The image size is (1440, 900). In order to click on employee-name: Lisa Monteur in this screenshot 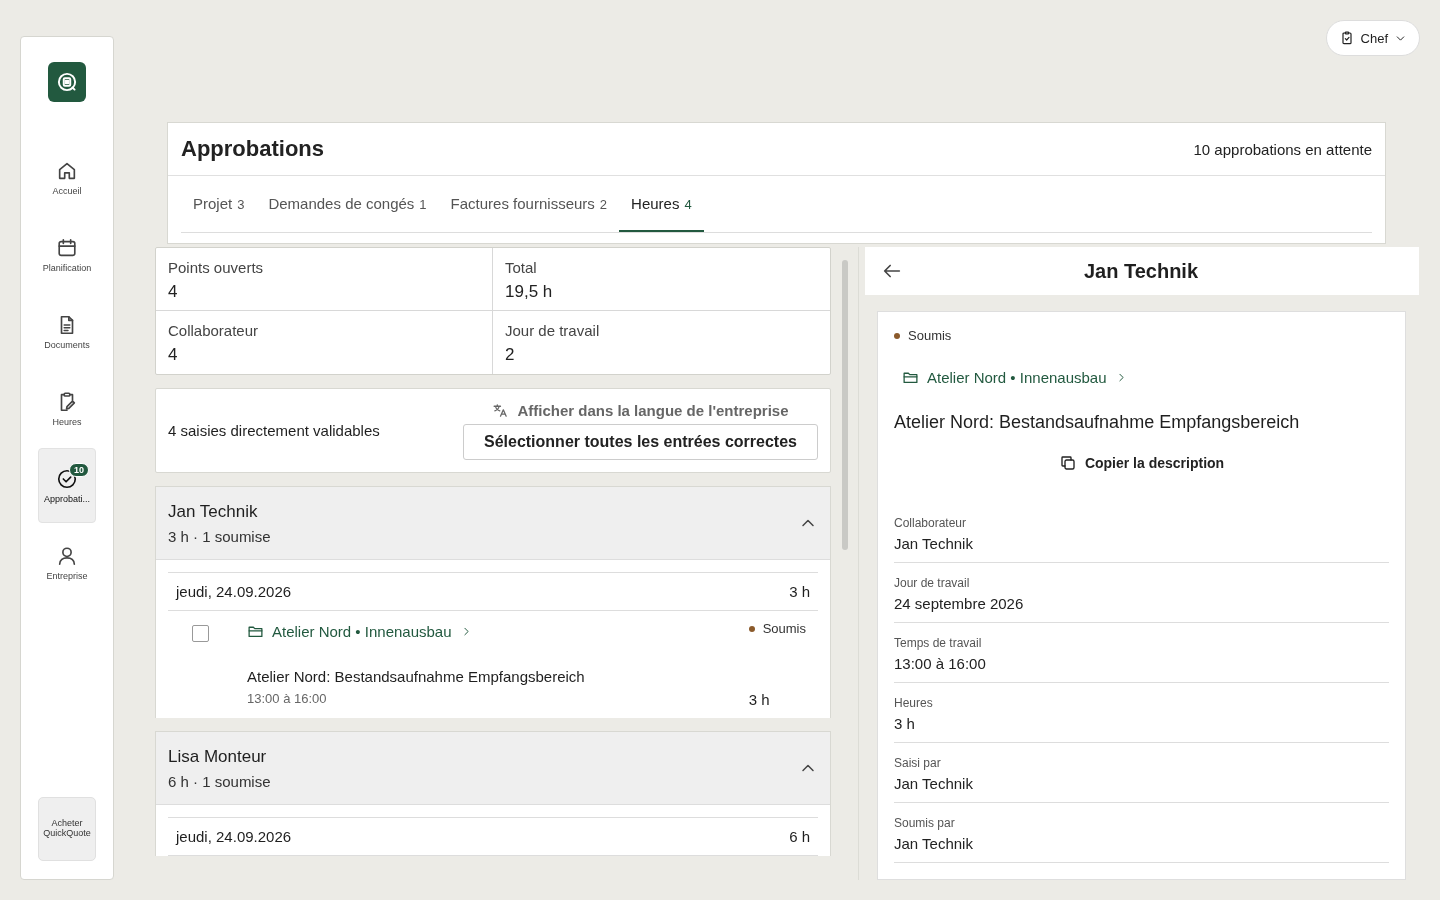, I will do `click(218, 756)`.